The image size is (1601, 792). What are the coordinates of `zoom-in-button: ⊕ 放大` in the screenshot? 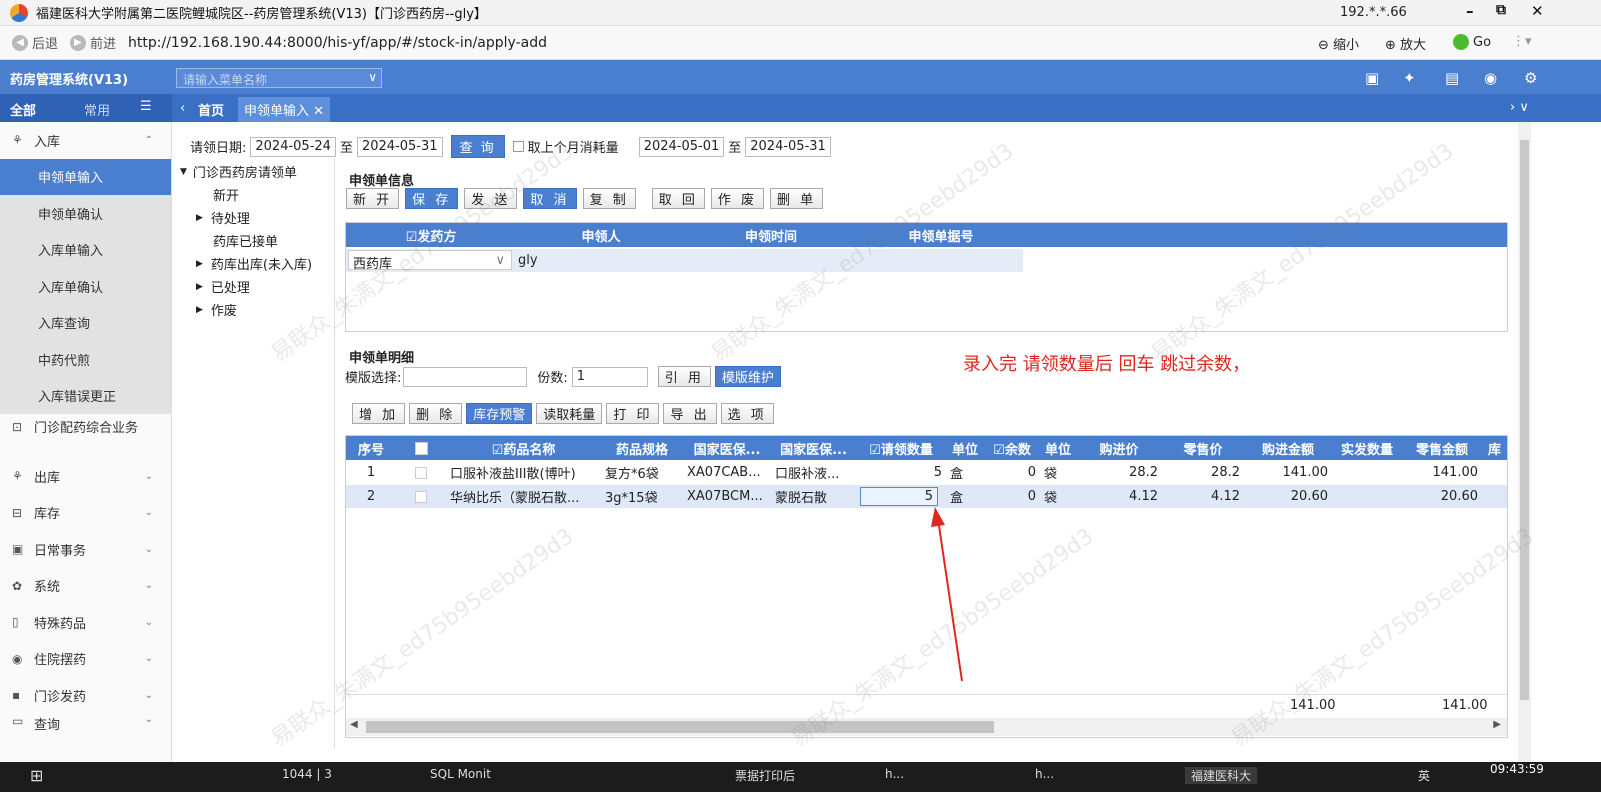 It's located at (1405, 43).